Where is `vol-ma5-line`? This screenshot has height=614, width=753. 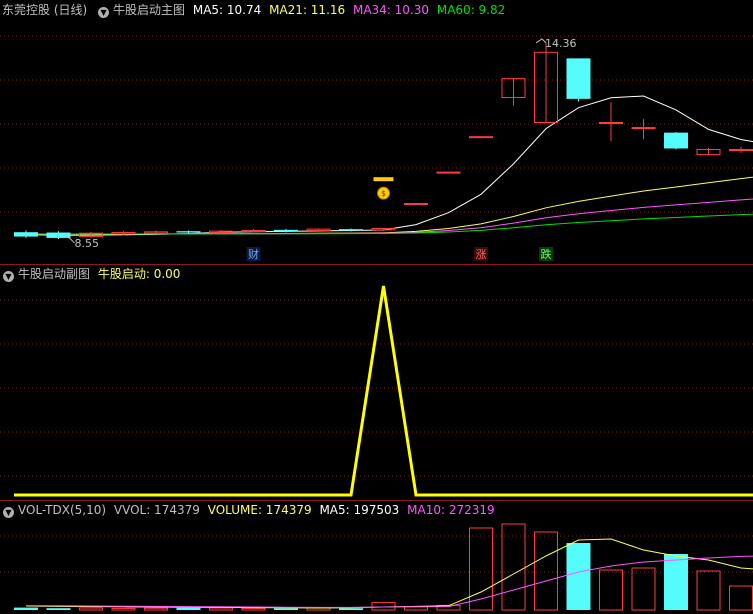 vol-ma5-line is located at coordinates (389, 573).